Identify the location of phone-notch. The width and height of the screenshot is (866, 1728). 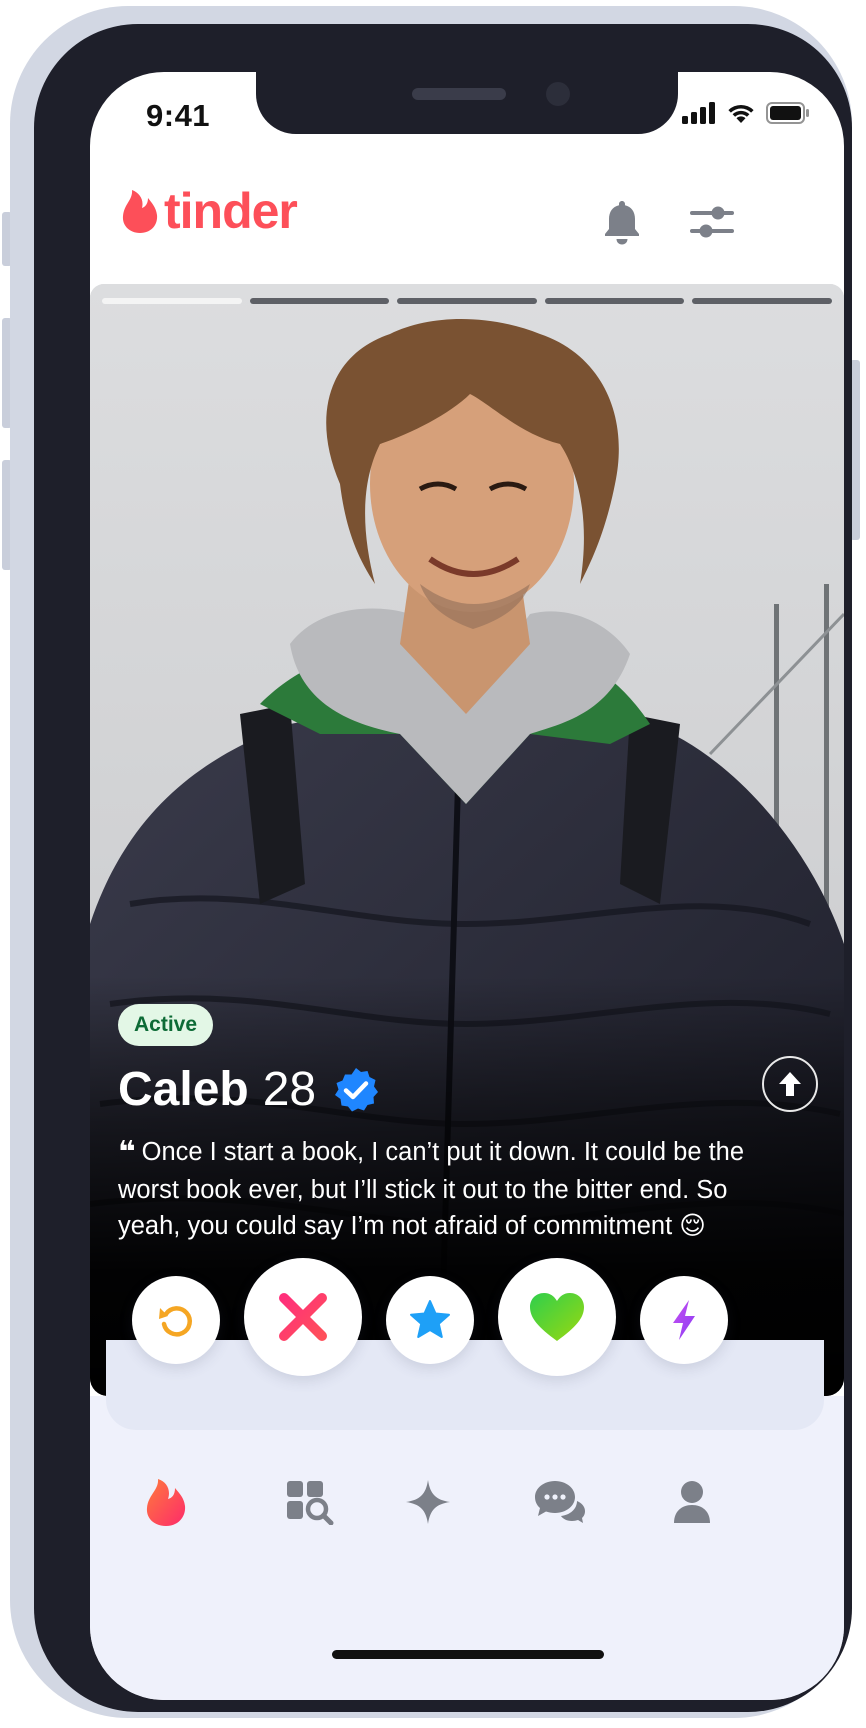
(467, 103).